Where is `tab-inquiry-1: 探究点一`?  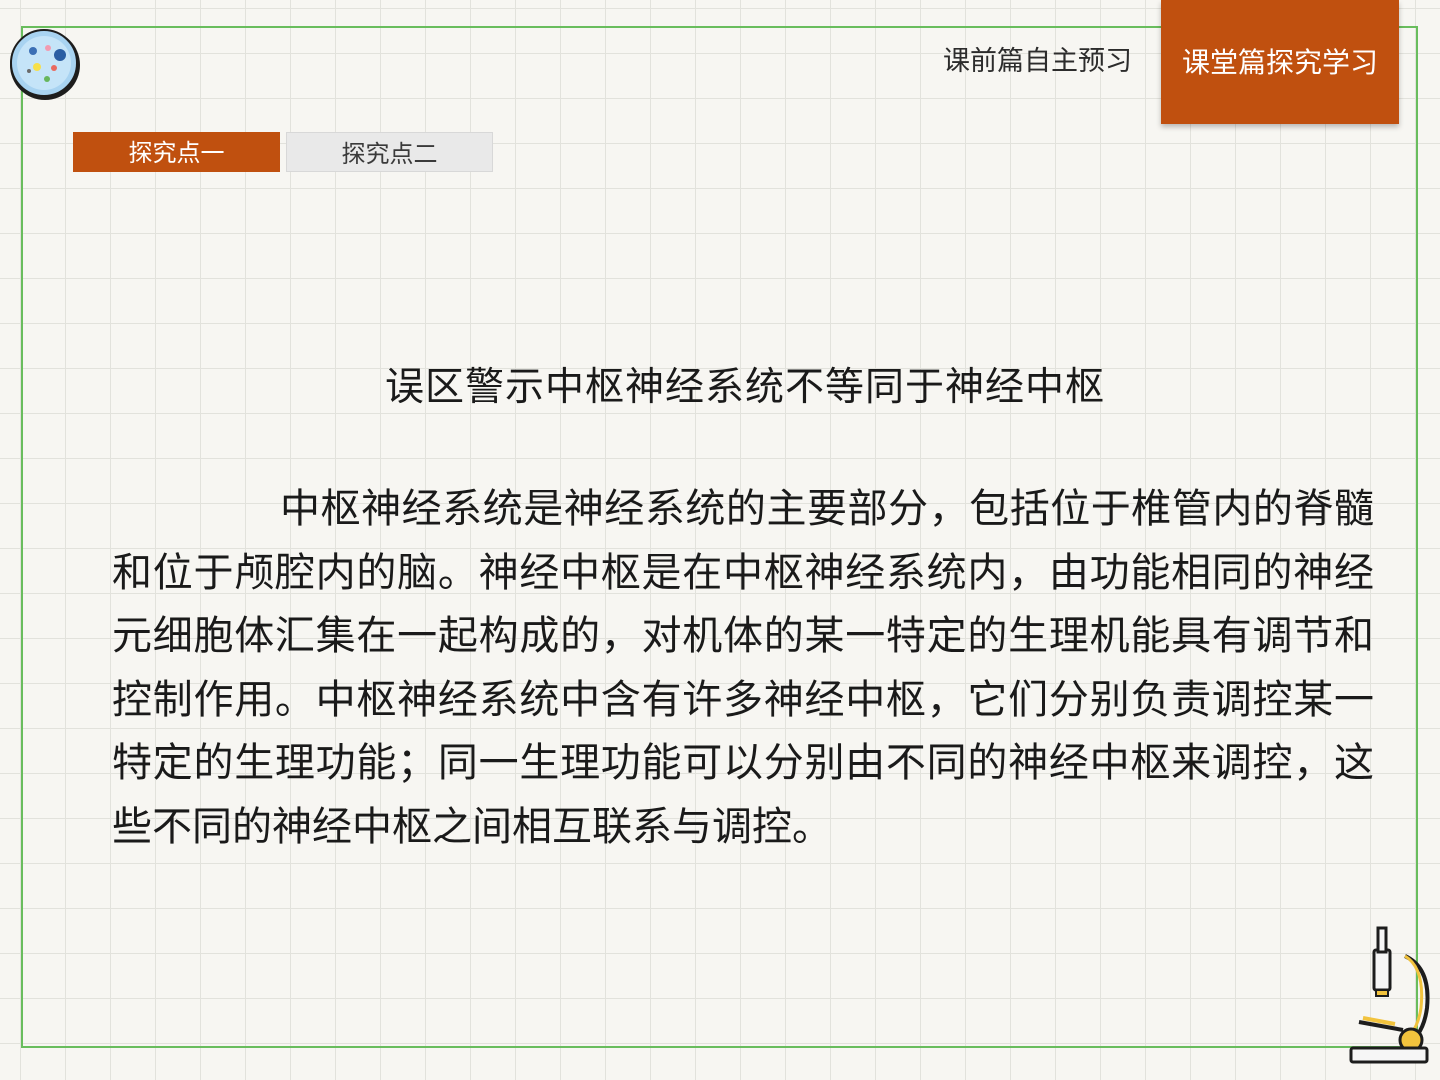
tab-inquiry-1: 探究点一 is located at coordinates (176, 152).